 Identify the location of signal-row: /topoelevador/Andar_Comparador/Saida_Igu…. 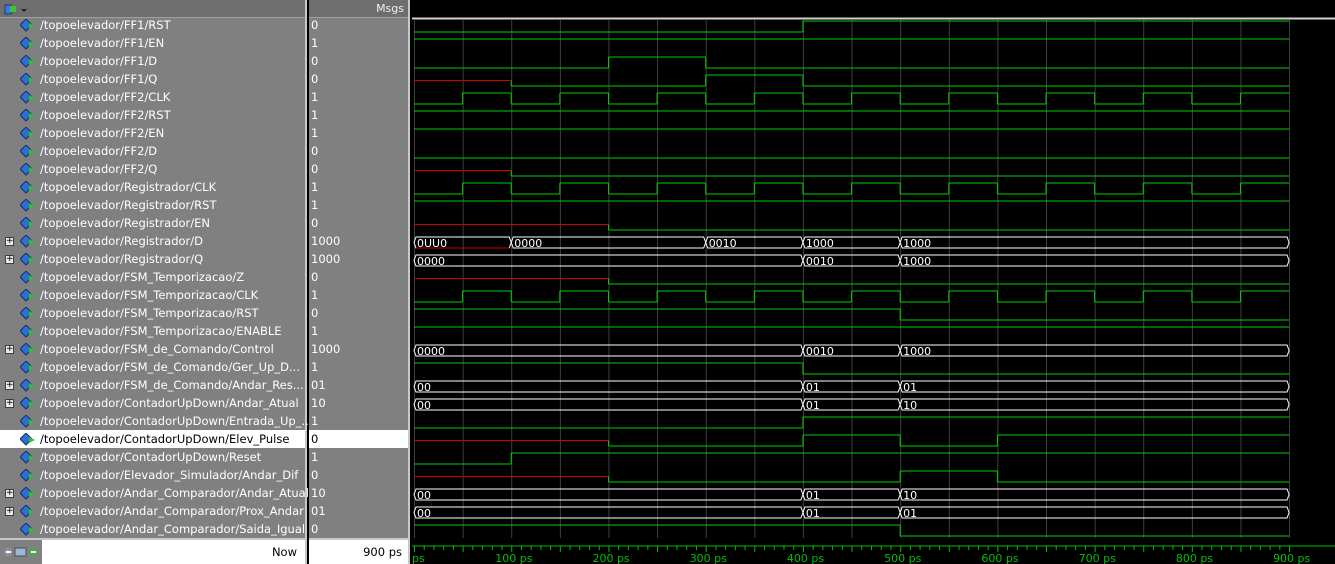
(152, 529).